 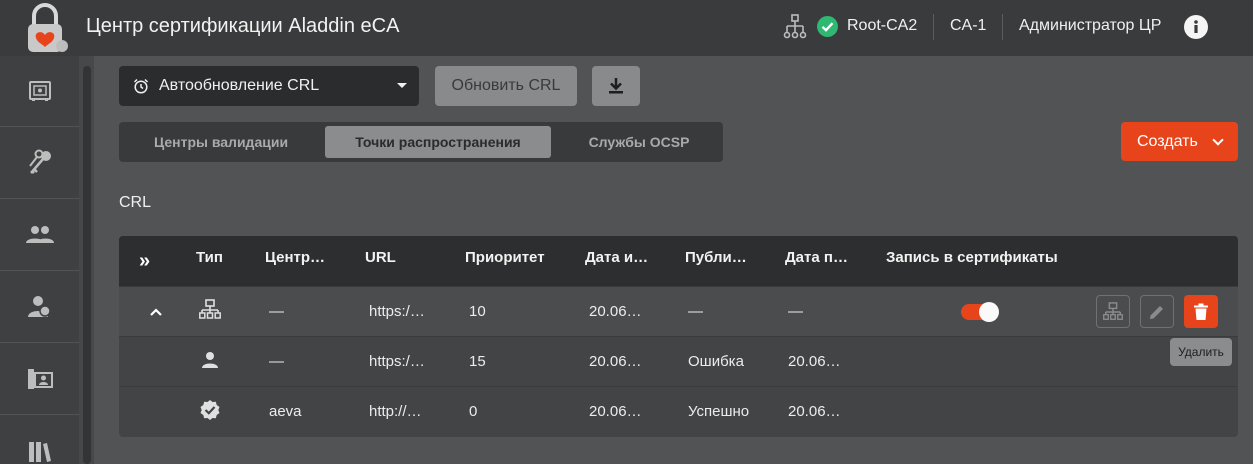 I want to click on ca-selector: CA-1, so click(x=968, y=26).